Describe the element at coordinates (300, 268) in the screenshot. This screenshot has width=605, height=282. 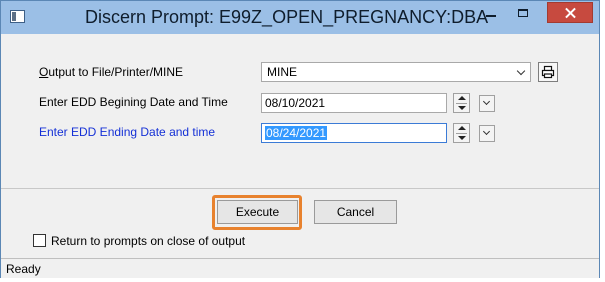
I see `status-bar: Ready` at that location.